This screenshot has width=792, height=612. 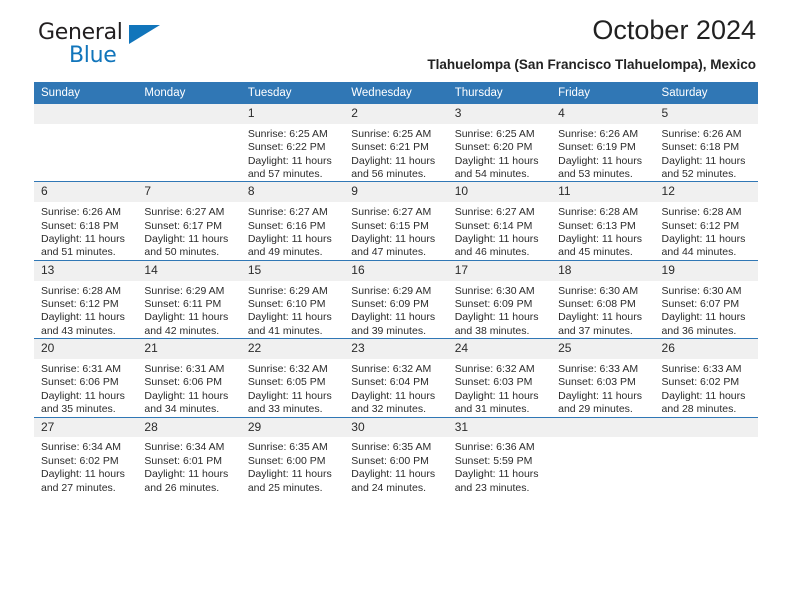 I want to click on day-number: 9, so click(x=396, y=192).